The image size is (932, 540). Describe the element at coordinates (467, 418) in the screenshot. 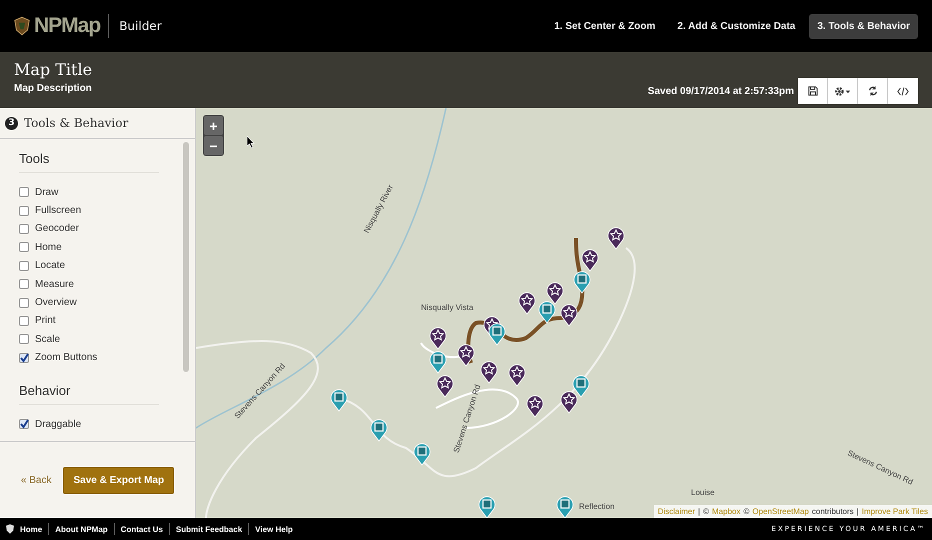

I see `map-place-label: Stevens Canyon Rd` at that location.